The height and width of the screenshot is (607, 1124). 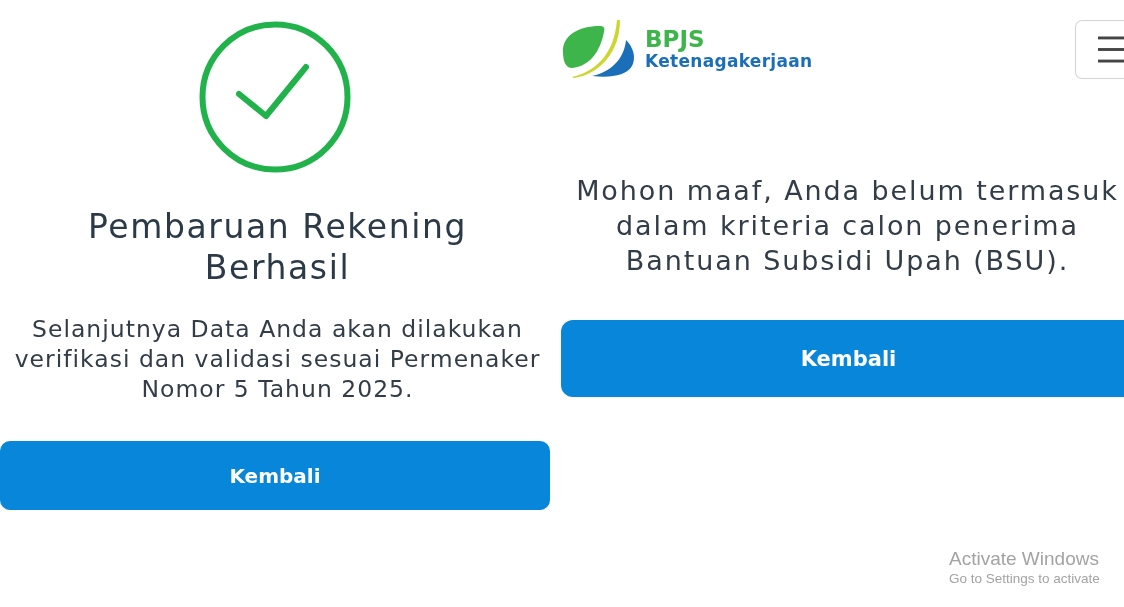 What do you see at coordinates (1024, 559) in the screenshot?
I see `activation-notice-title: Activate Windows` at bounding box center [1024, 559].